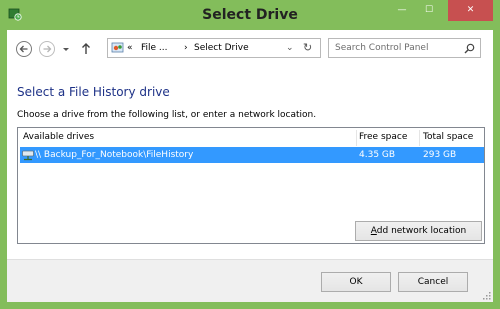 The height and width of the screenshot is (309, 500). I want to click on search-icon, so click(469, 48).